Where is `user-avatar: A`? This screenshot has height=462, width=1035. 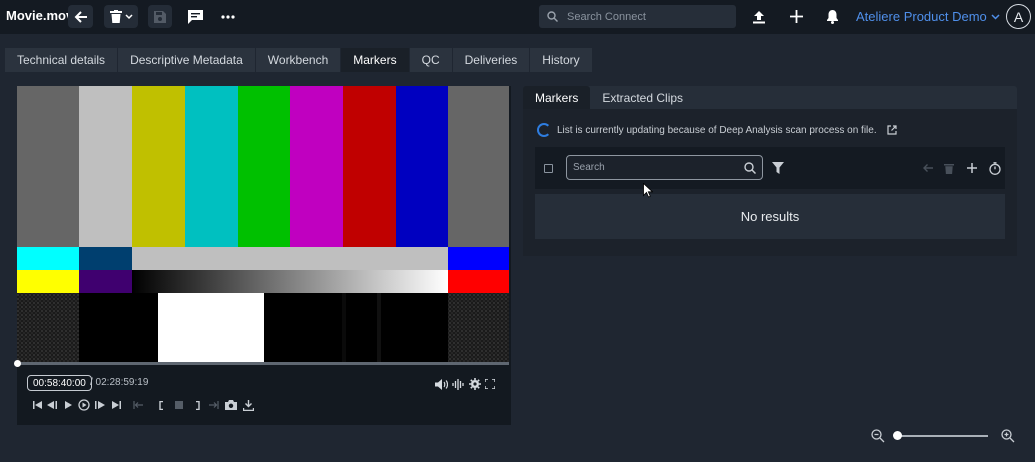
user-avatar: A is located at coordinates (1018, 16).